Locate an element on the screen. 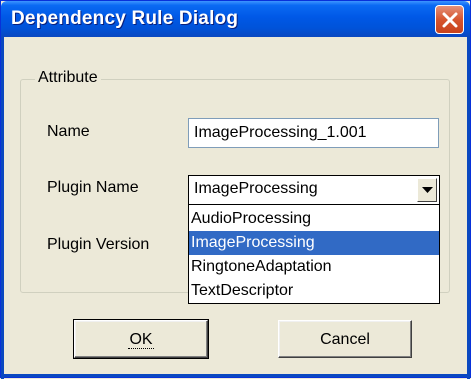 This screenshot has height=379, width=471. plugin-name-value: ImageProcessing is located at coordinates (256, 188).